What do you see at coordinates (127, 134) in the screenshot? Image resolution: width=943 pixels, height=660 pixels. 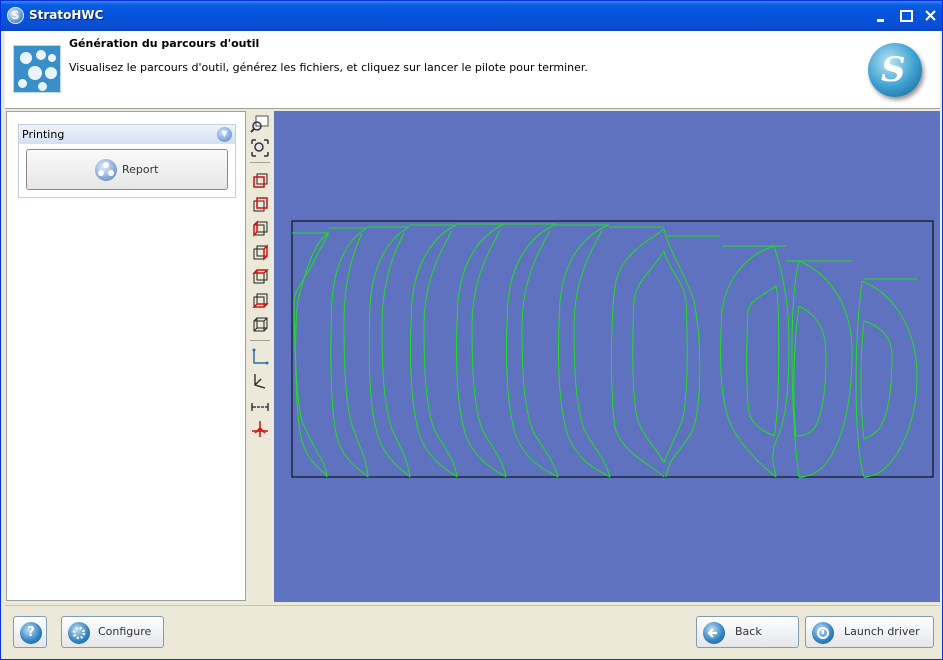 I see `printing-section-header: Printing ▼` at bounding box center [127, 134].